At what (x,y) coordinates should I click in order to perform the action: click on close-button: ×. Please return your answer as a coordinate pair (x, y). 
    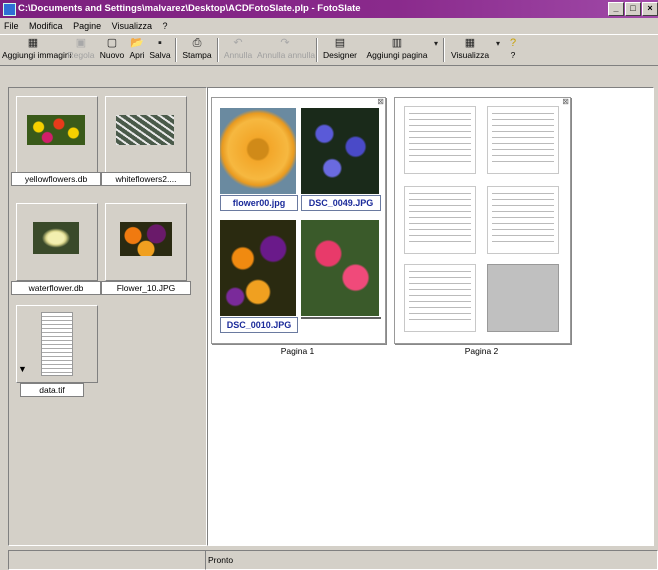
    Looking at the image, I should click on (650, 9).